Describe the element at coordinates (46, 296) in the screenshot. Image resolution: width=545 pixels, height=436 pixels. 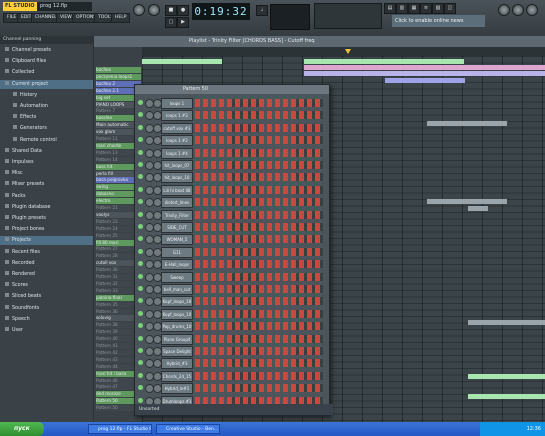
I see `browser-item: Sliced beats` at that location.